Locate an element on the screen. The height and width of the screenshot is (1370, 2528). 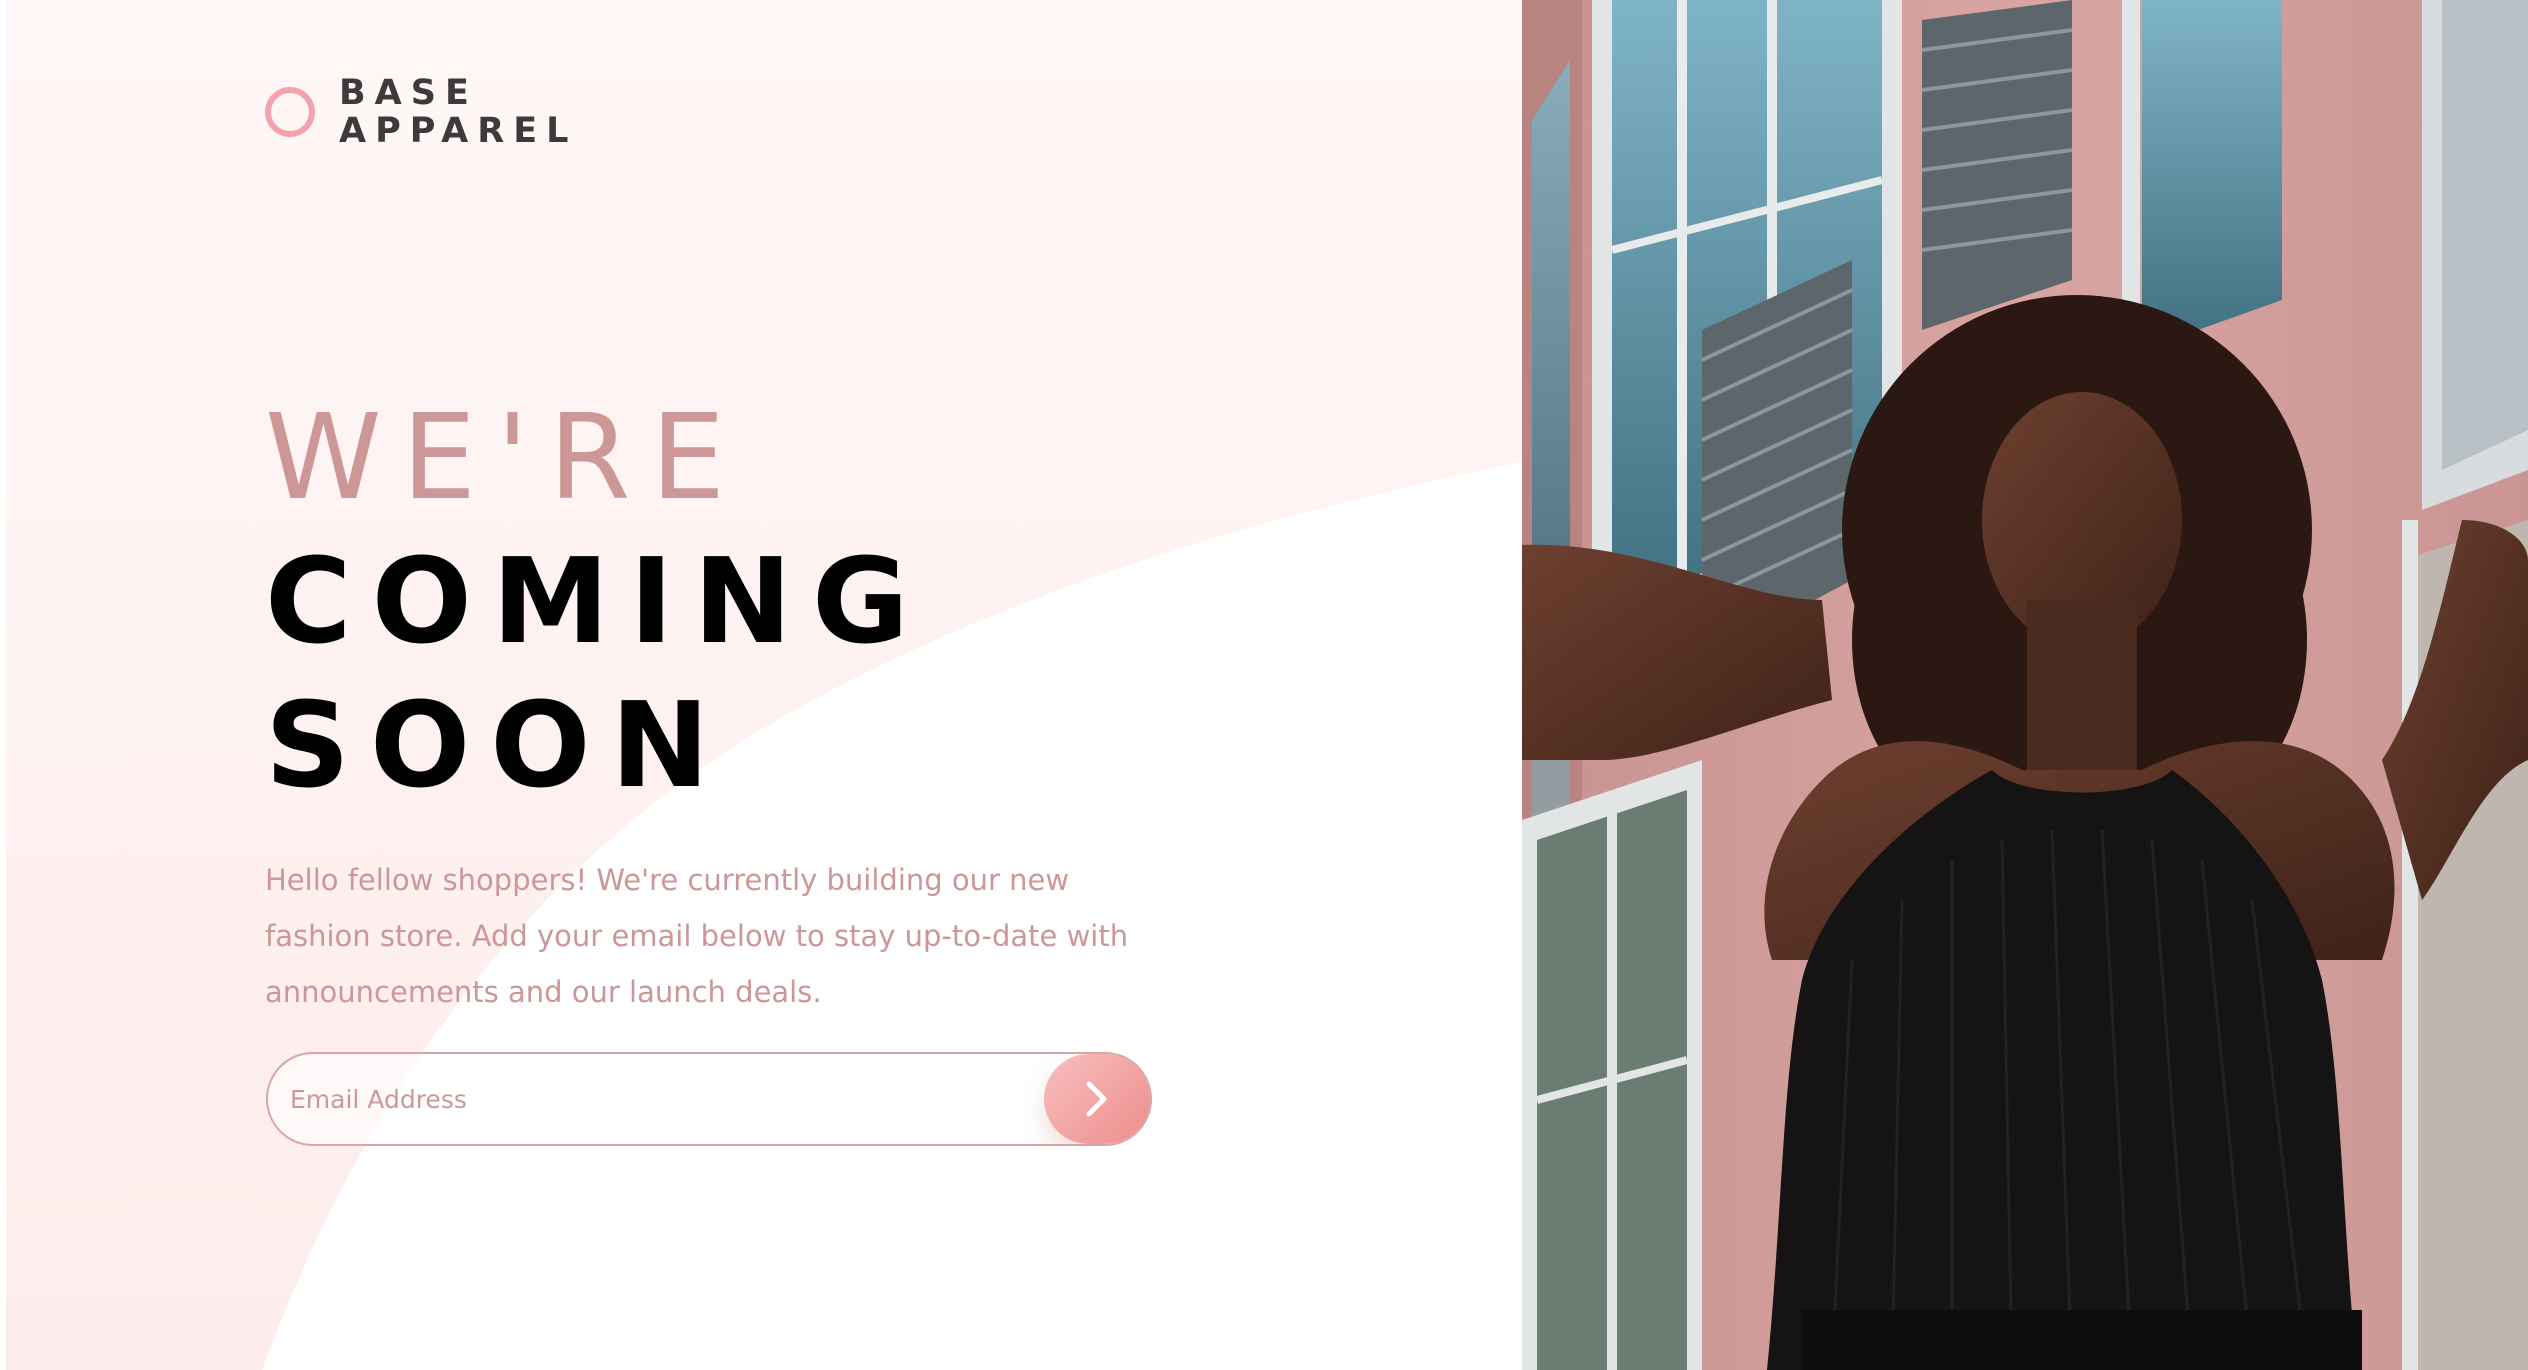
submit-button is located at coordinates (1097, 1099).